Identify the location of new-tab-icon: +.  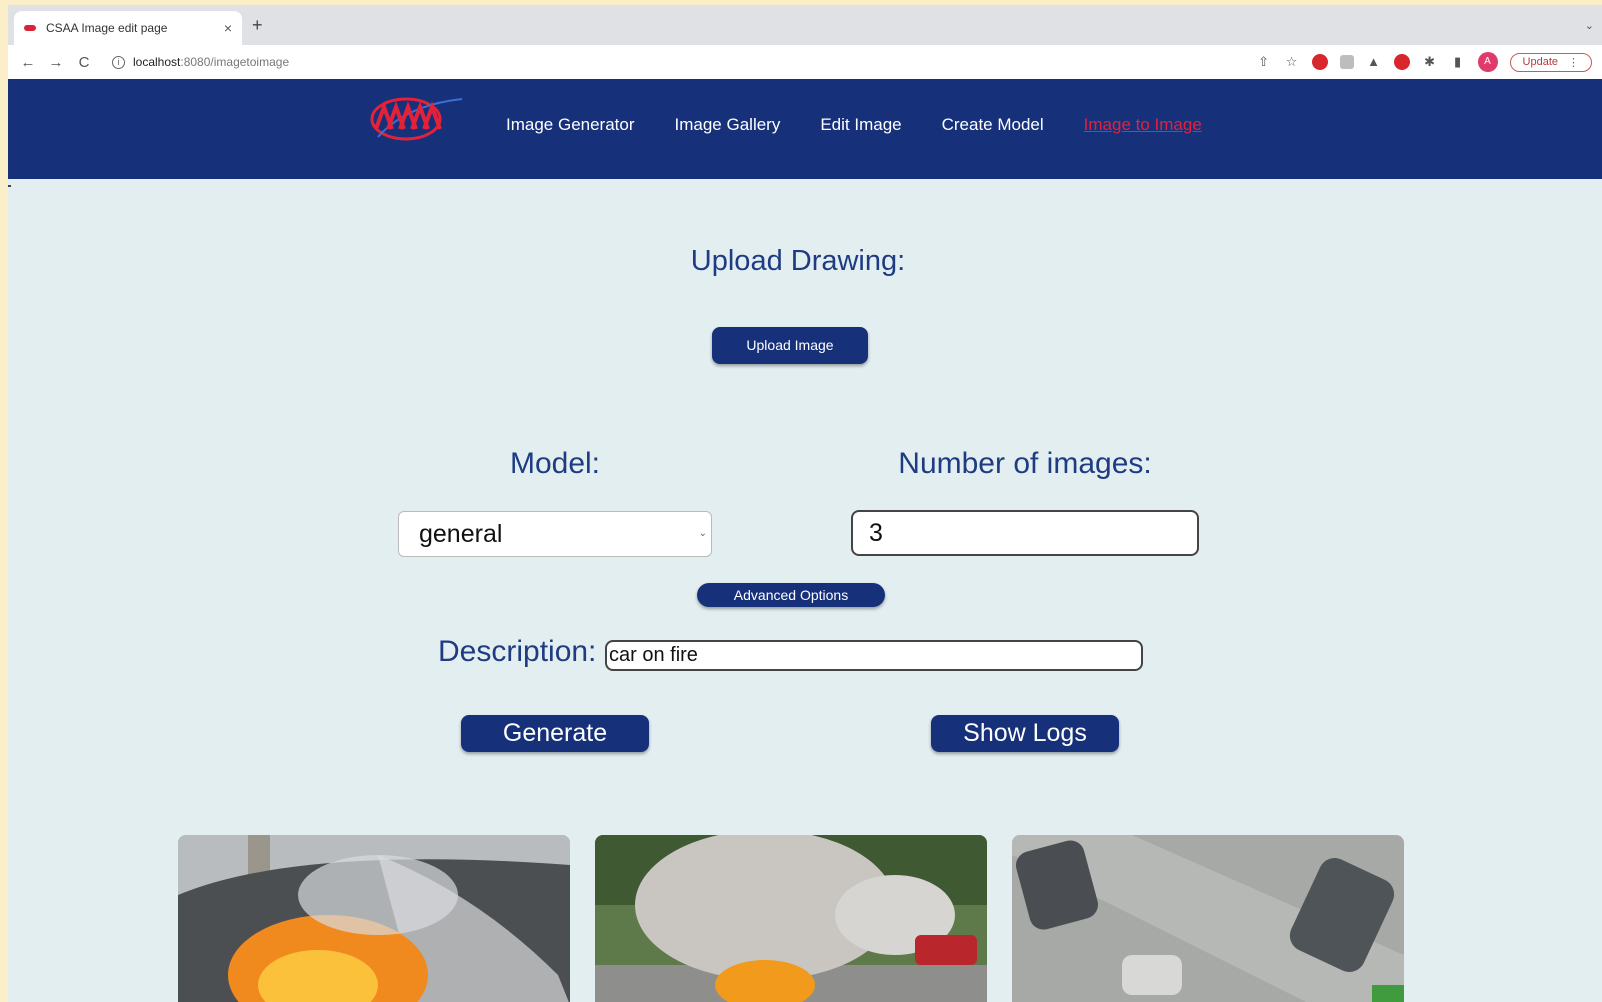
(257, 25).